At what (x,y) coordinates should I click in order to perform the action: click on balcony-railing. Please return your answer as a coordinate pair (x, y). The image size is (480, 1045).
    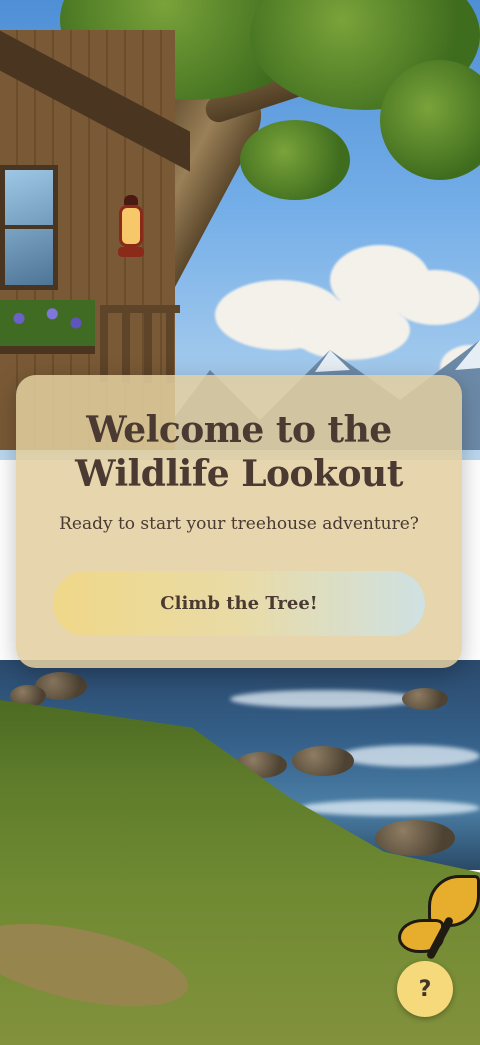
    Looking at the image, I should click on (140, 344).